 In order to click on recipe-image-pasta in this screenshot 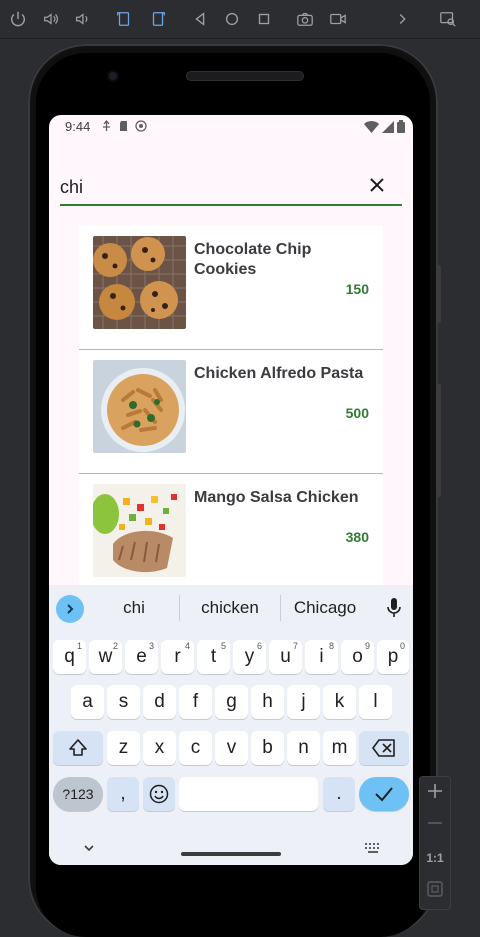, I will do `click(139, 406)`.